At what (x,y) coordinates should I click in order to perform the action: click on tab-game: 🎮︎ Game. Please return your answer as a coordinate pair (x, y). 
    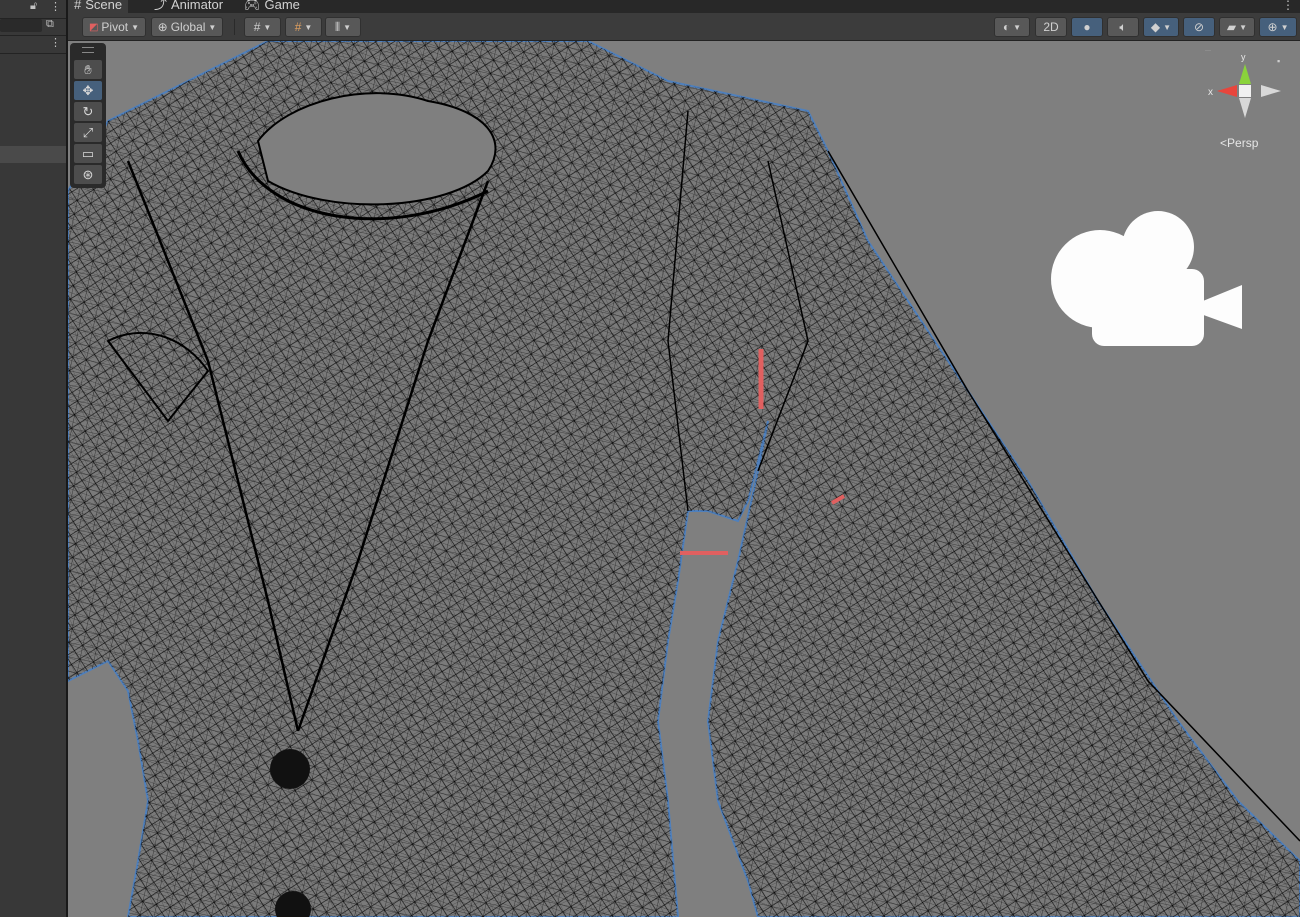
    Looking at the image, I should click on (272, 6).